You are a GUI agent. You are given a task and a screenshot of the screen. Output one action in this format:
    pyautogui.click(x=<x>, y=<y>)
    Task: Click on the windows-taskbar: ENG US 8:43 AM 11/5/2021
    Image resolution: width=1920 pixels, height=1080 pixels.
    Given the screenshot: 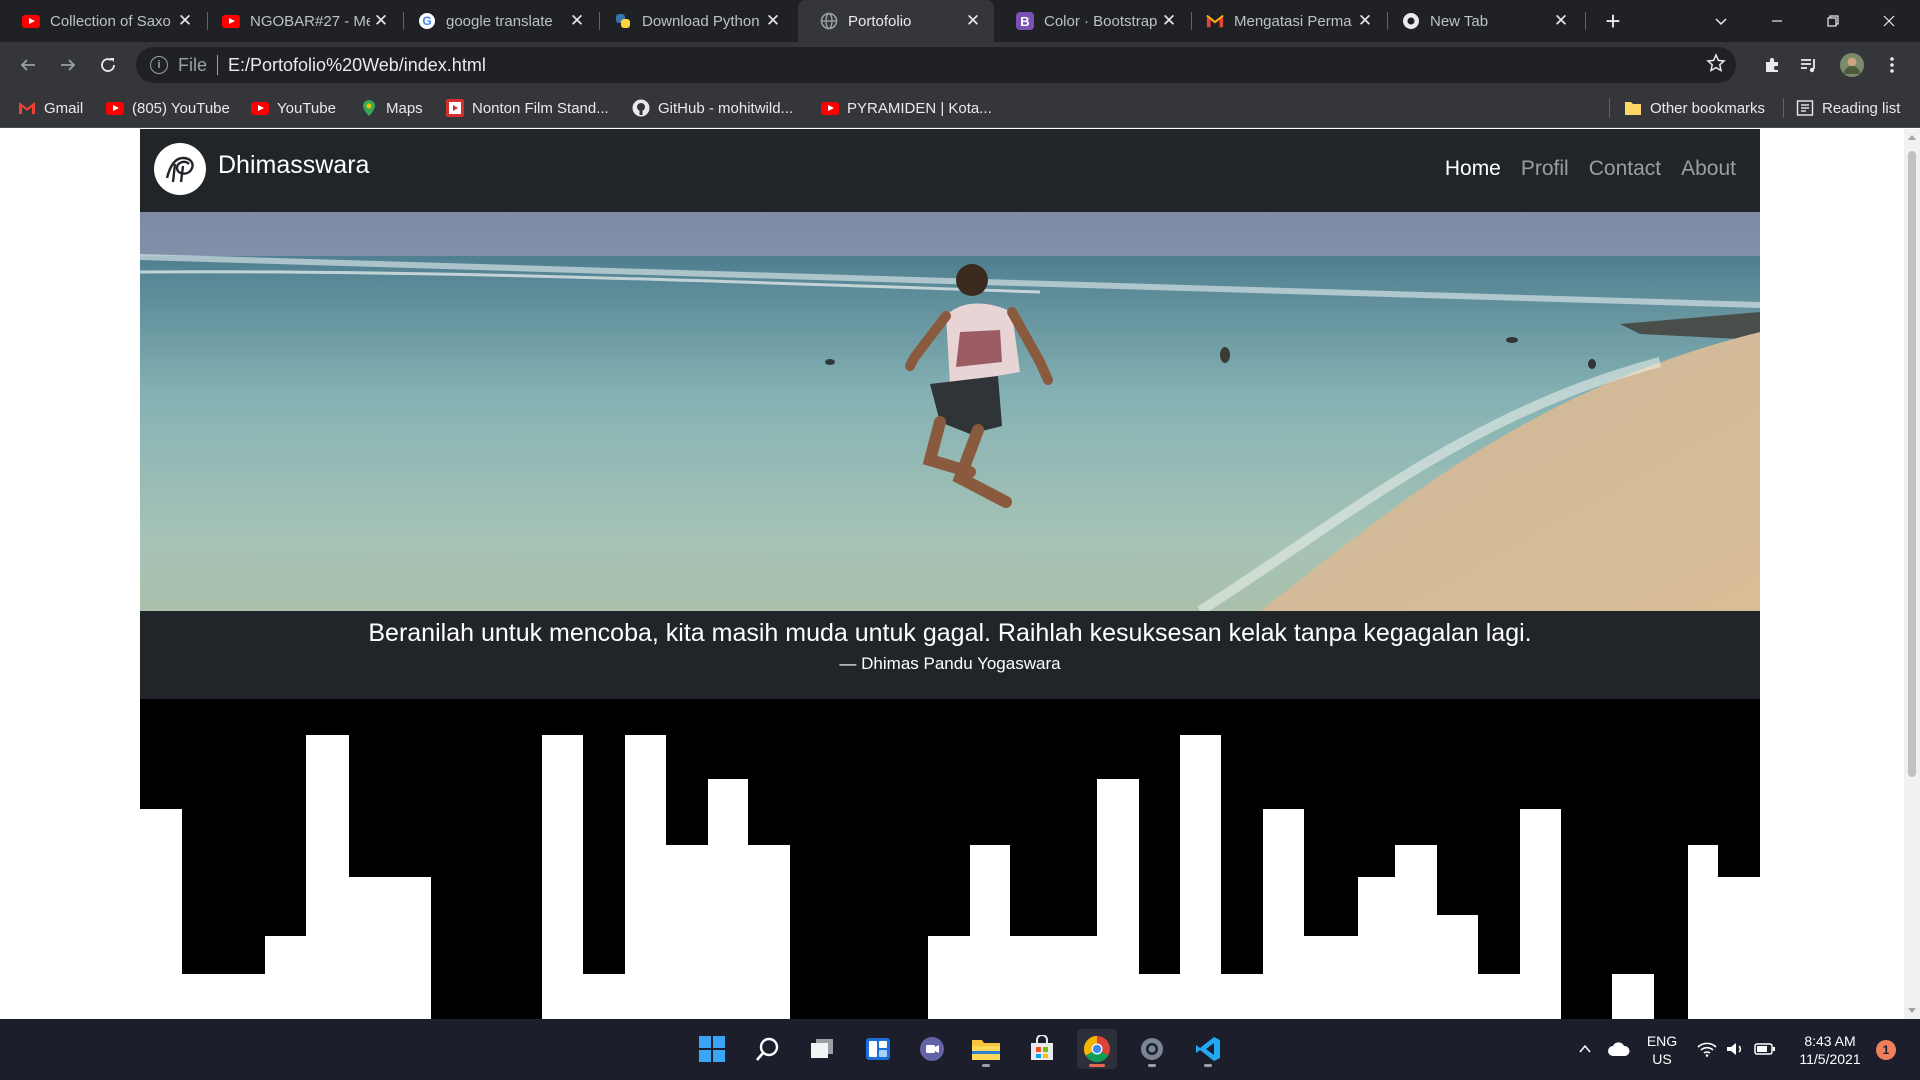 What is the action you would take?
    pyautogui.click(x=960, y=1049)
    